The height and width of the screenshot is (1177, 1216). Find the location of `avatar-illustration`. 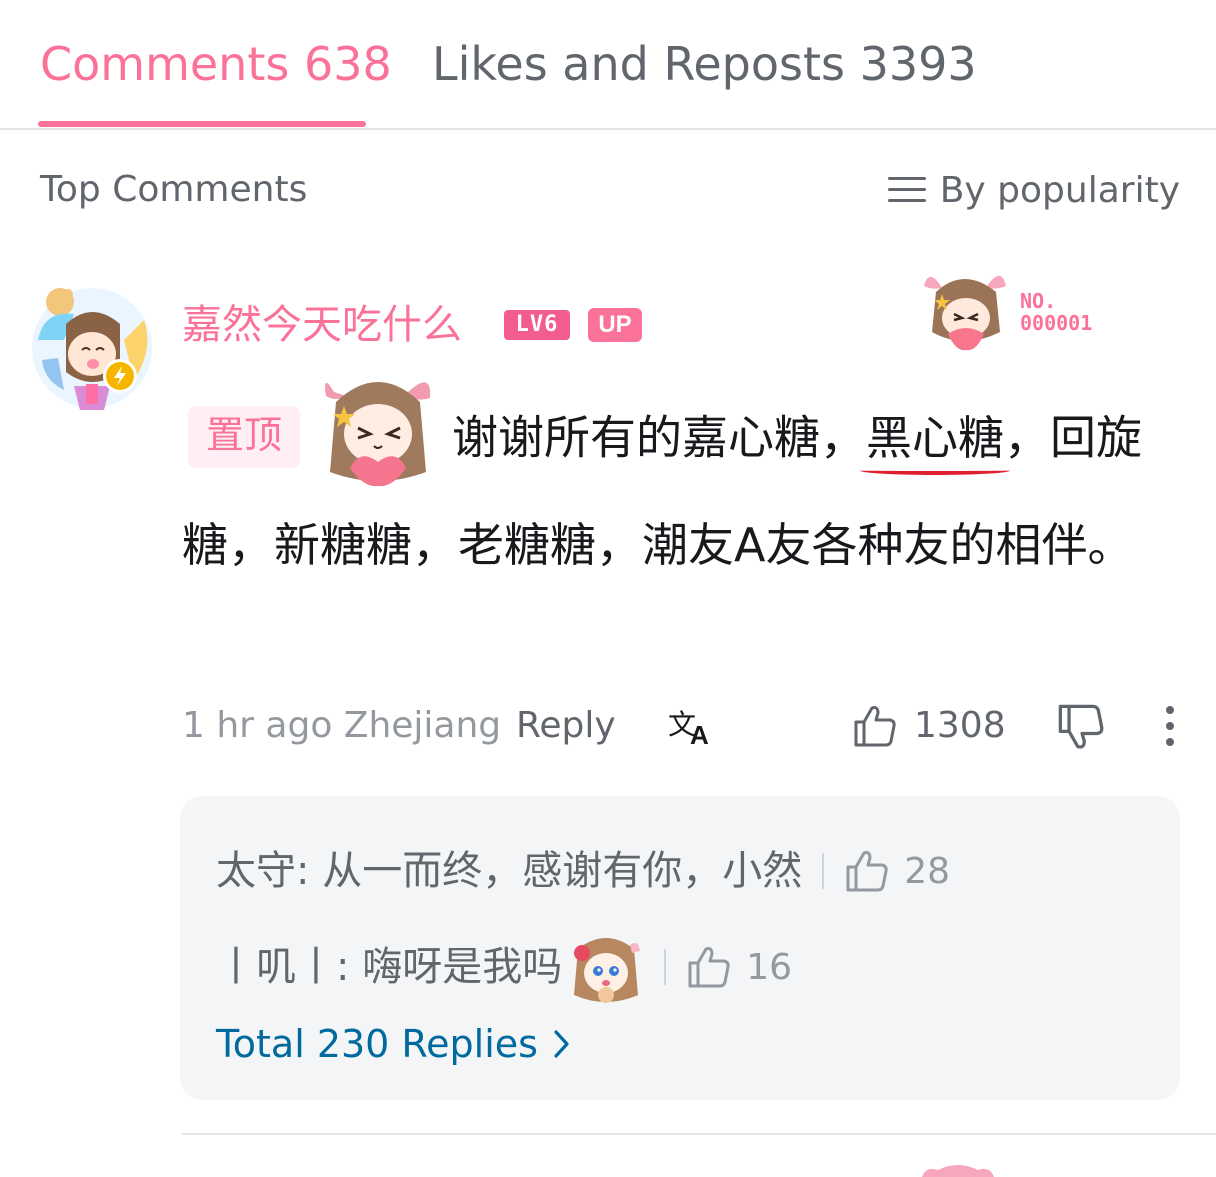

avatar-illustration is located at coordinates (92, 349).